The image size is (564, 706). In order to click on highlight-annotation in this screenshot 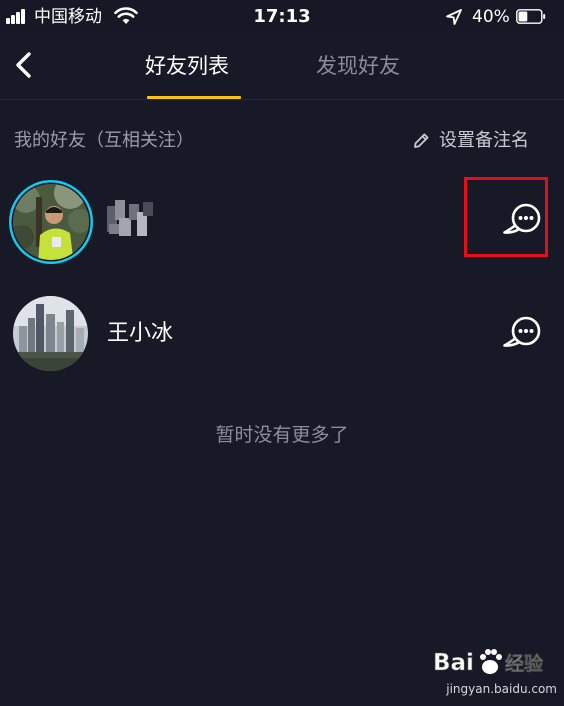, I will do `click(506, 217)`.